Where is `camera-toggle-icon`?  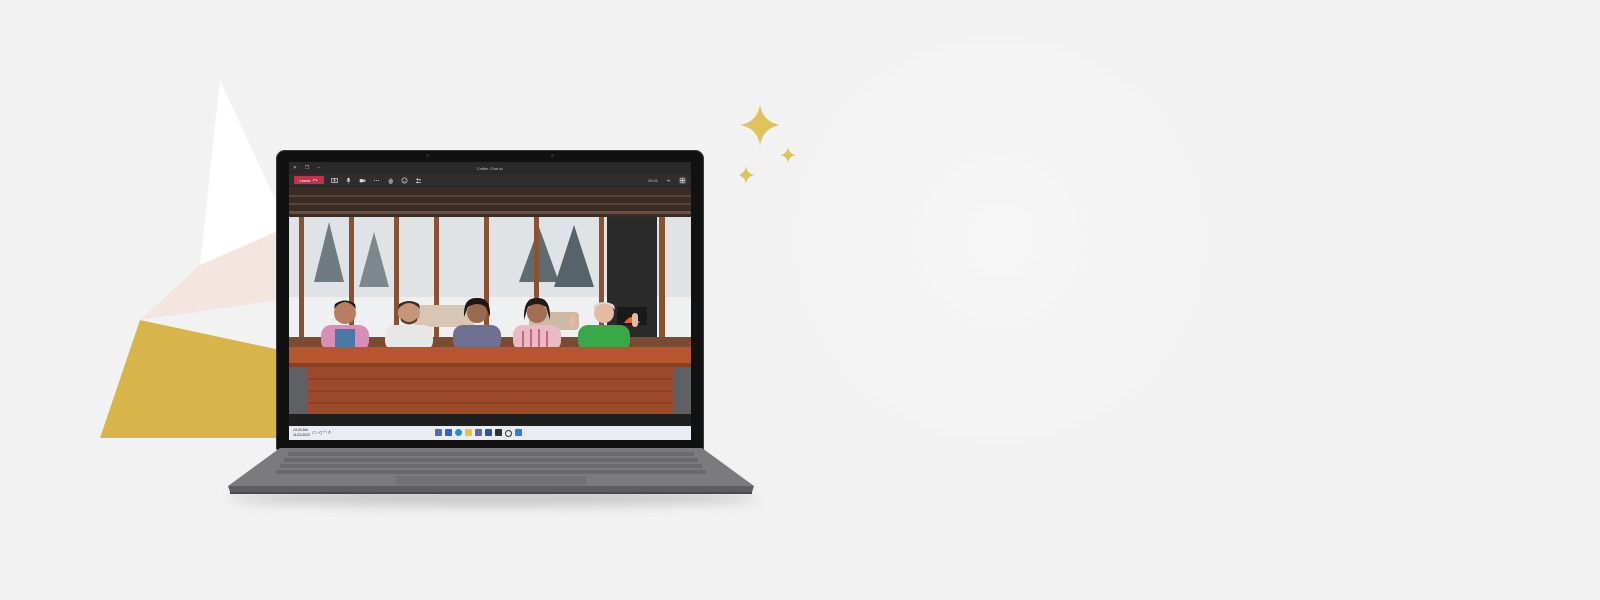 camera-toggle-icon is located at coordinates (362, 180).